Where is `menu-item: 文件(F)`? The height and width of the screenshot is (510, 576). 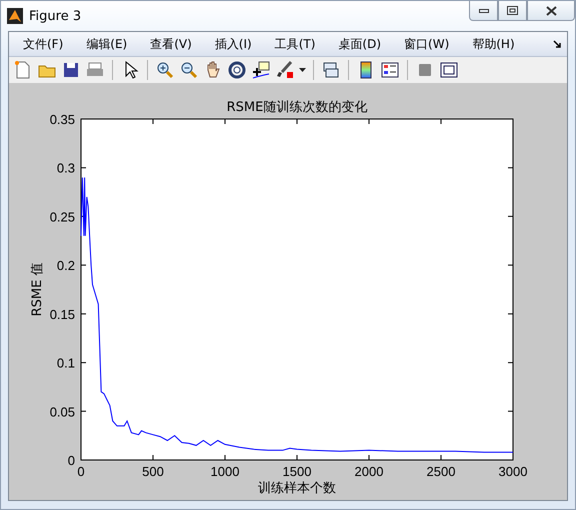 menu-item: 文件(F) is located at coordinates (42, 44).